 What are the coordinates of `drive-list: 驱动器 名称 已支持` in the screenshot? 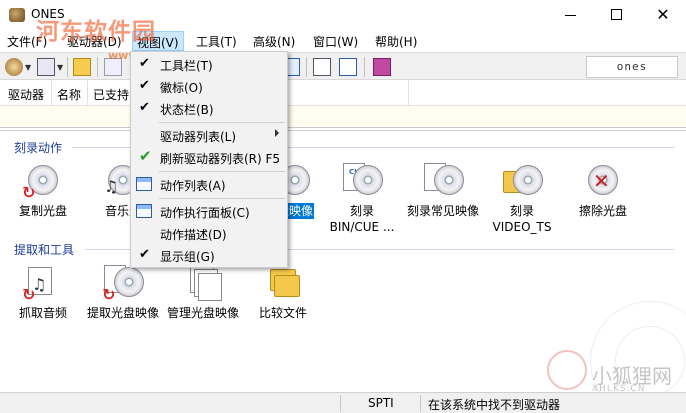 It's located at (343, 104).